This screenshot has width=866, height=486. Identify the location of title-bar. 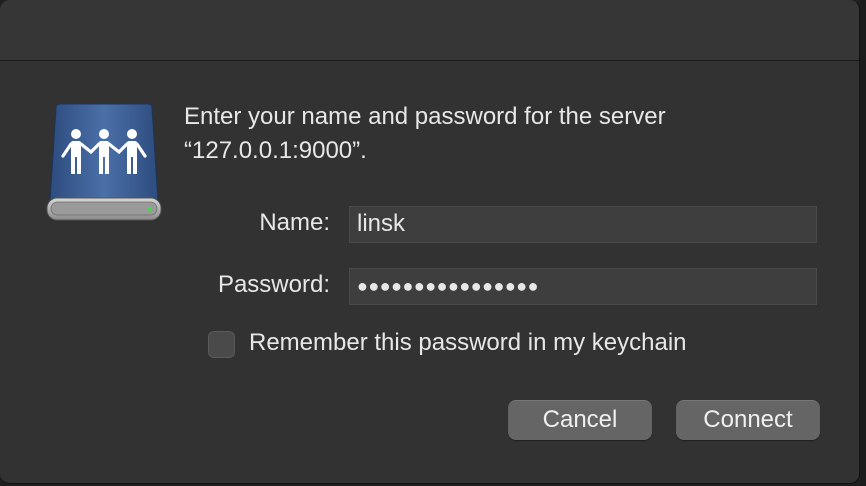
(429, 30).